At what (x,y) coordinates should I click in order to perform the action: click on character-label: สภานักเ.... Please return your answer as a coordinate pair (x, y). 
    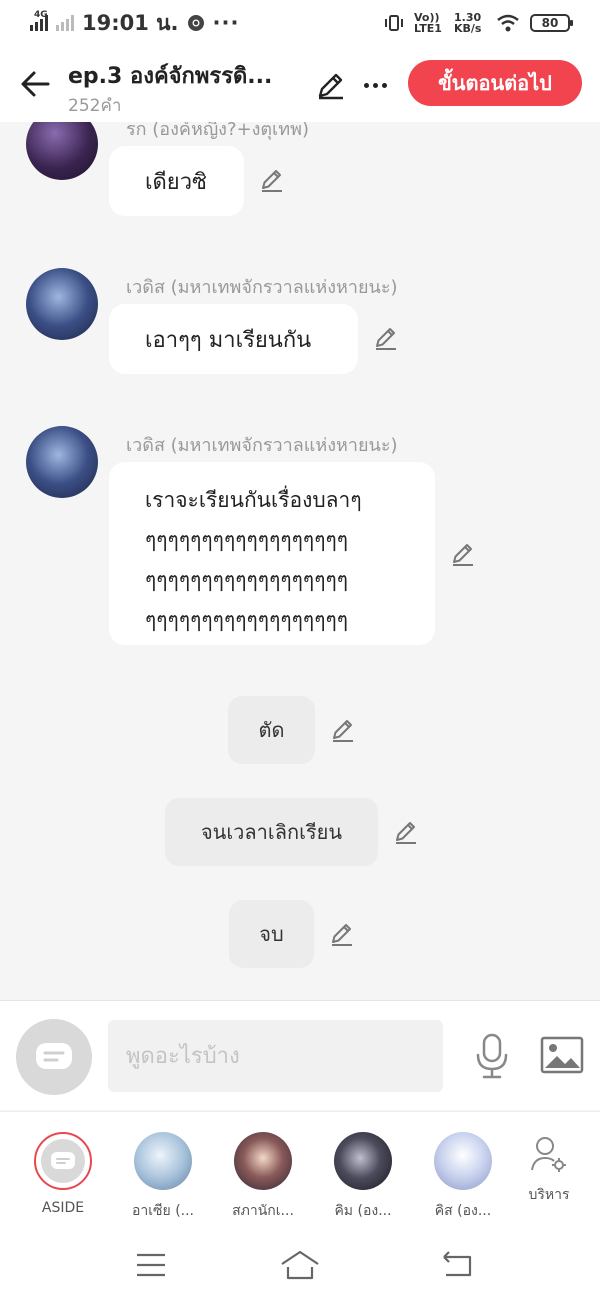
    Looking at the image, I should click on (263, 1211).